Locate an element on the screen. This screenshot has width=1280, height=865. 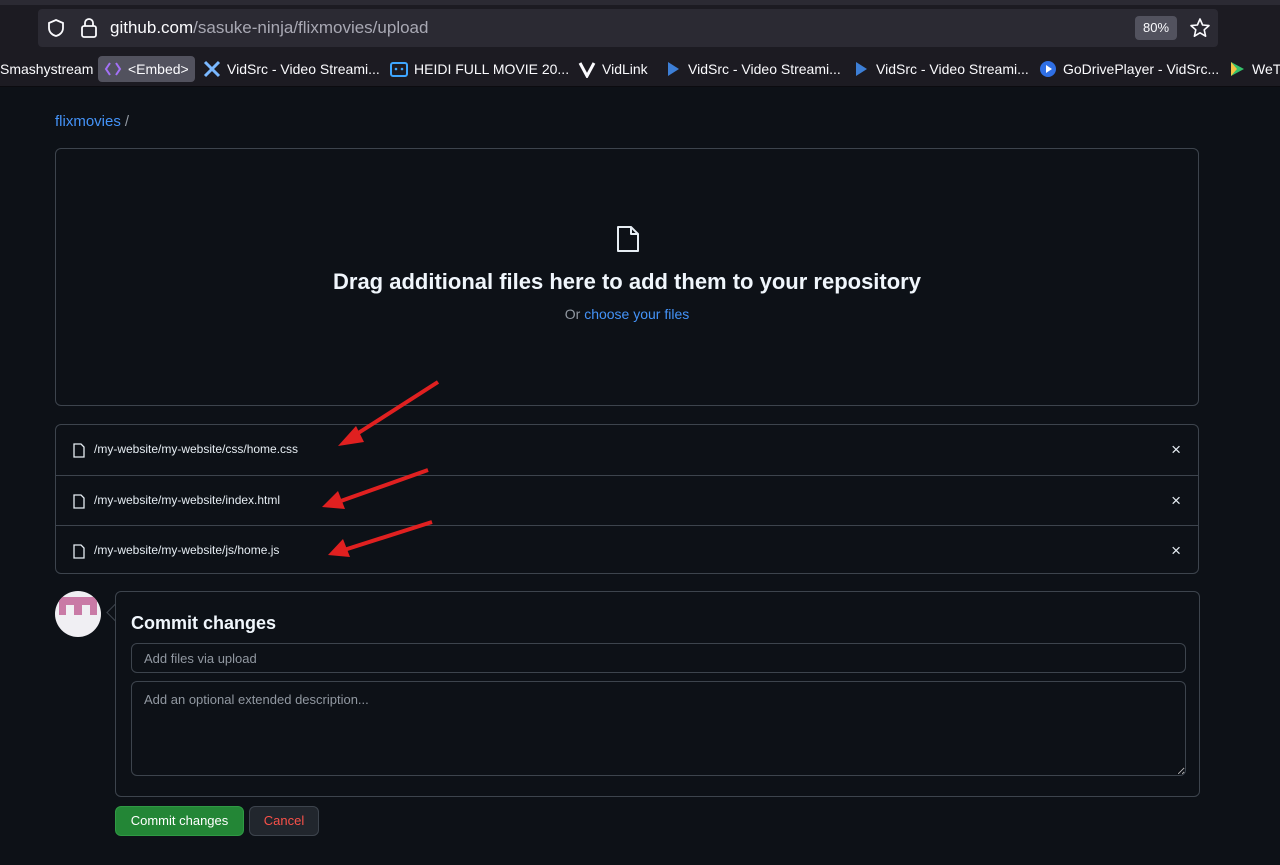
commit-changes-button: Commit changes is located at coordinates (179, 821).